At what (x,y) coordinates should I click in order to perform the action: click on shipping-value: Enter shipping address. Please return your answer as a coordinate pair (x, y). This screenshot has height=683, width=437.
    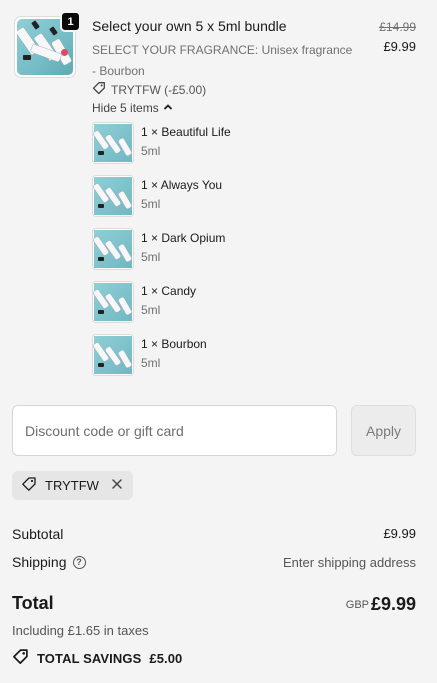
    Looking at the image, I should click on (349, 562).